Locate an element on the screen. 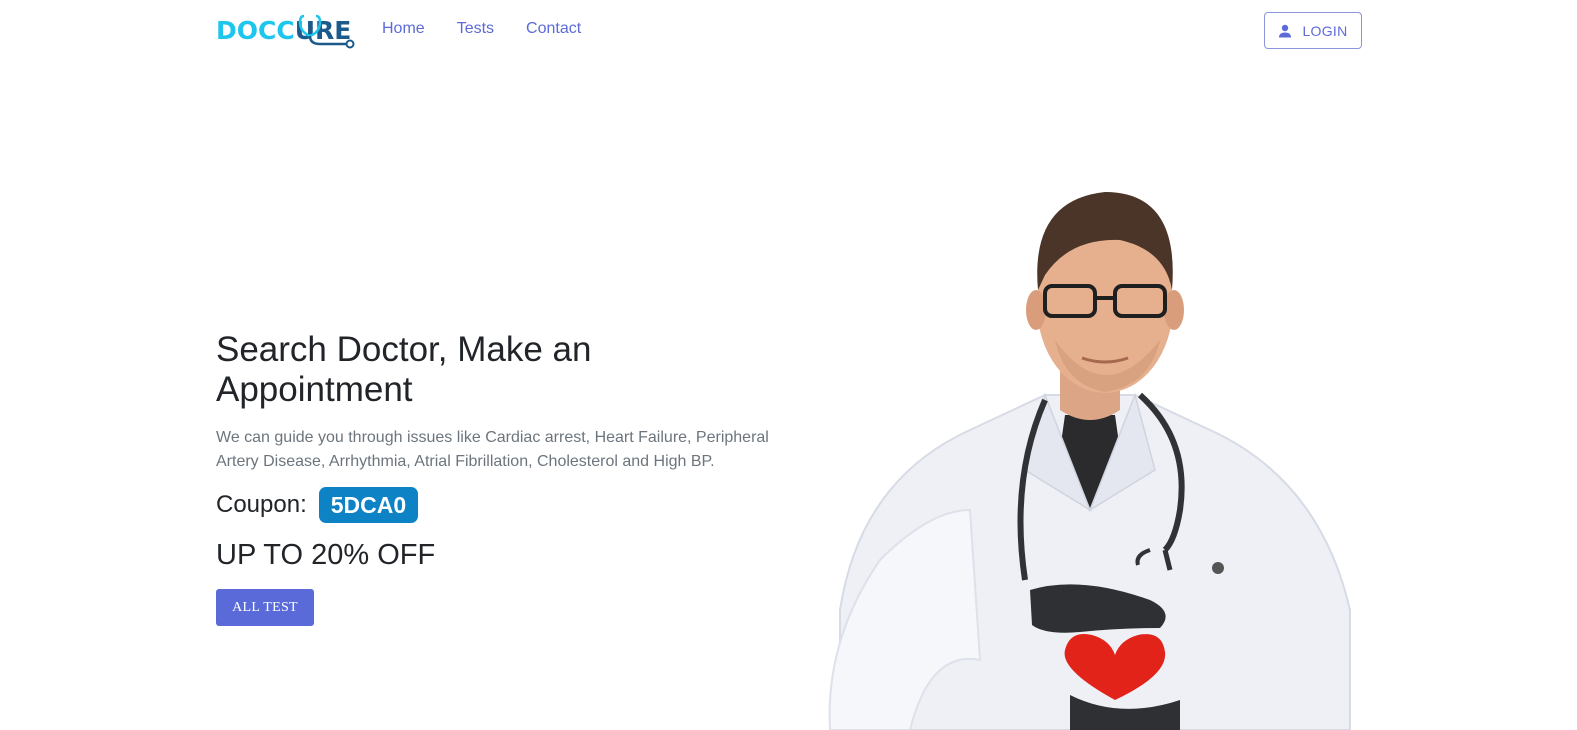 The width and height of the screenshot is (1577, 730). offer-text: UP TO 20% OFF is located at coordinates (326, 555).